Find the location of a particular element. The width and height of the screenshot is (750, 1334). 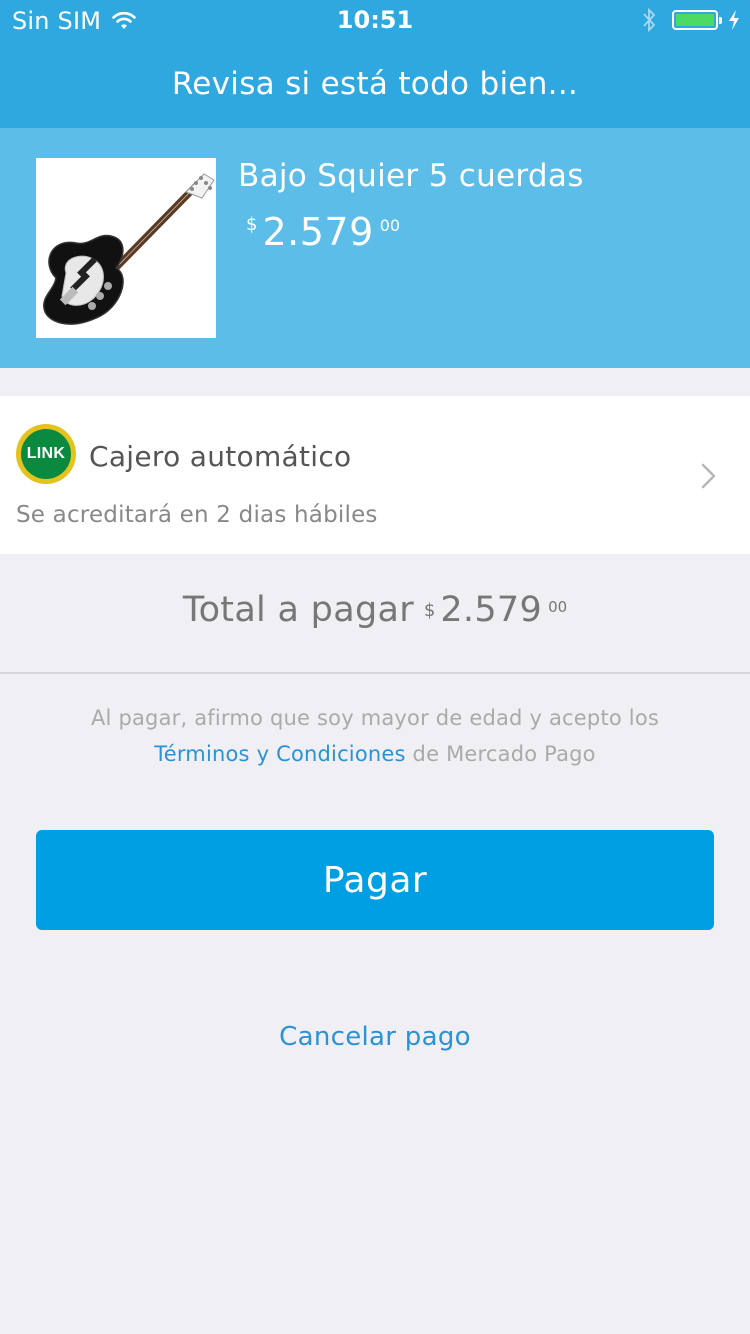

total-amount: 2.579 is located at coordinates (491, 610).